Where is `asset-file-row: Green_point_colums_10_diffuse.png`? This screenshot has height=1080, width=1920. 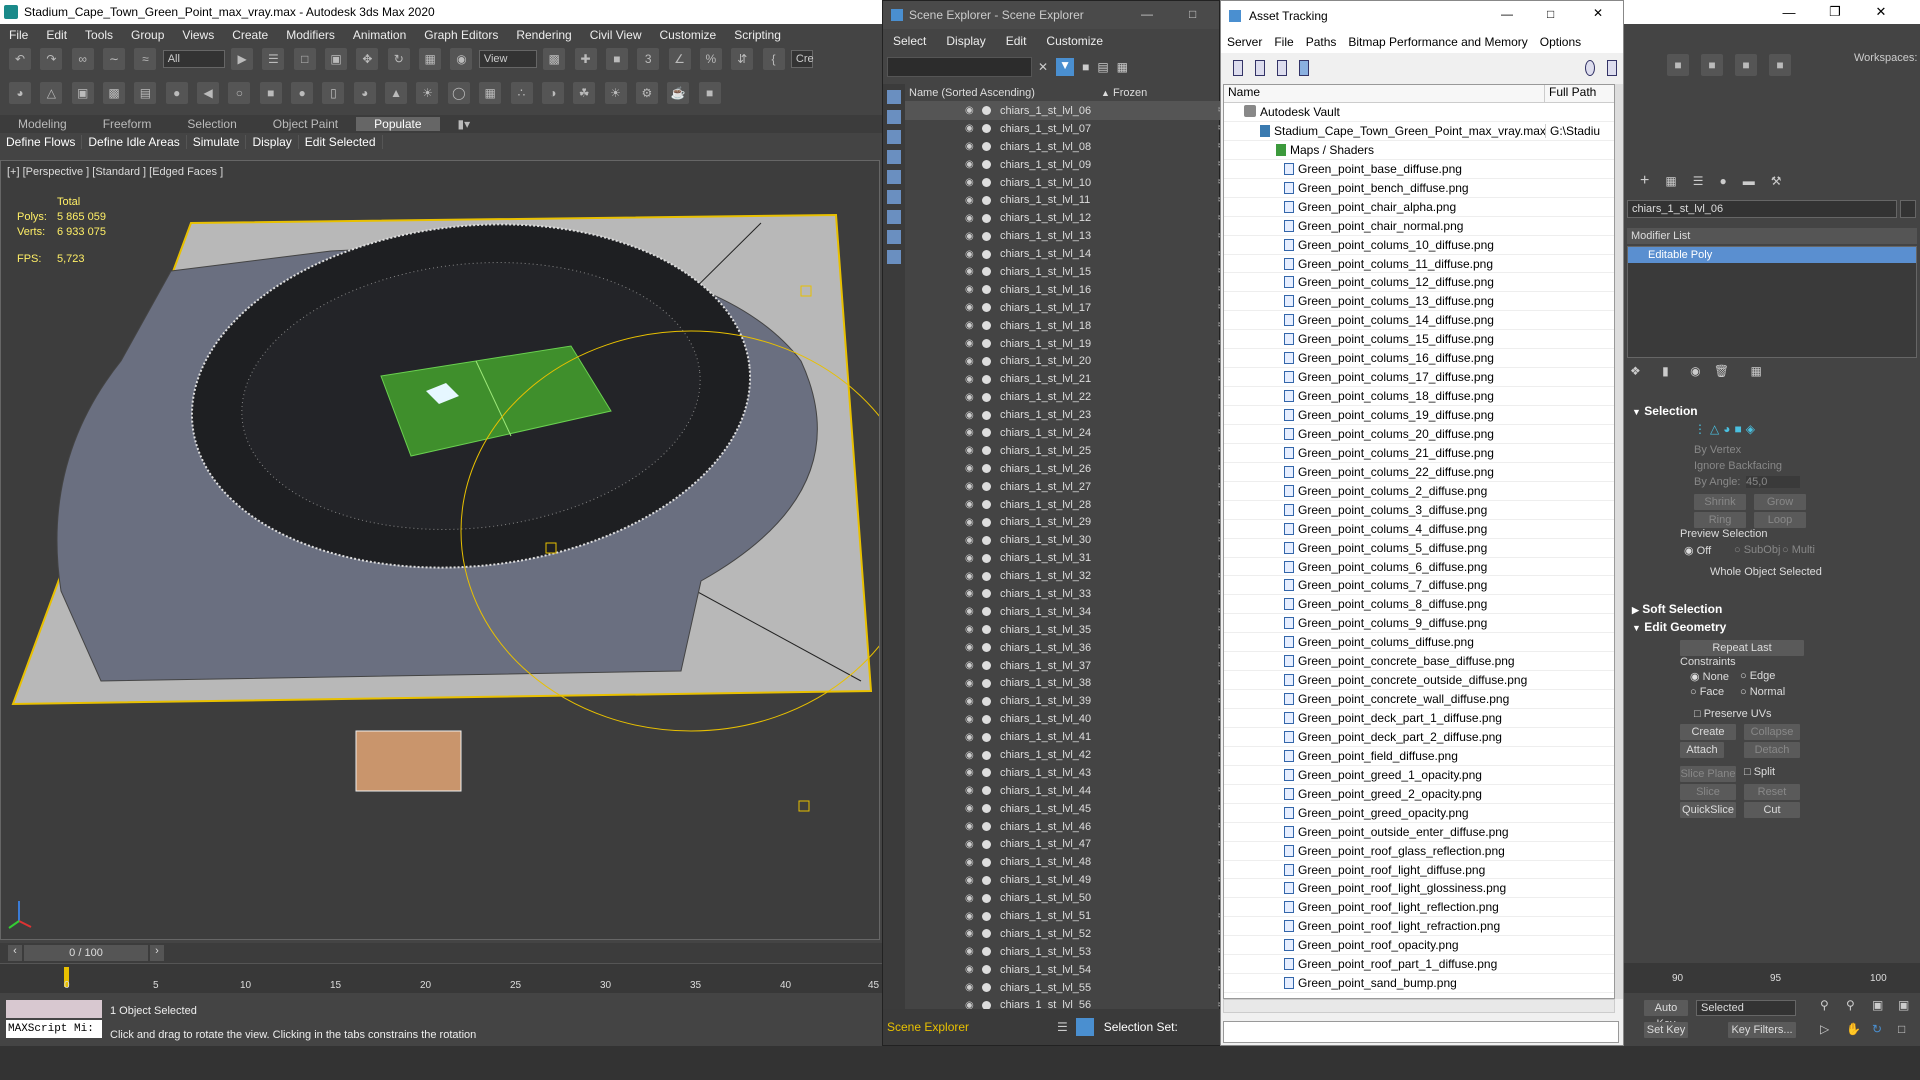
asset-file-row: Green_point_colums_10_diffuse.png is located at coordinates (1419, 245).